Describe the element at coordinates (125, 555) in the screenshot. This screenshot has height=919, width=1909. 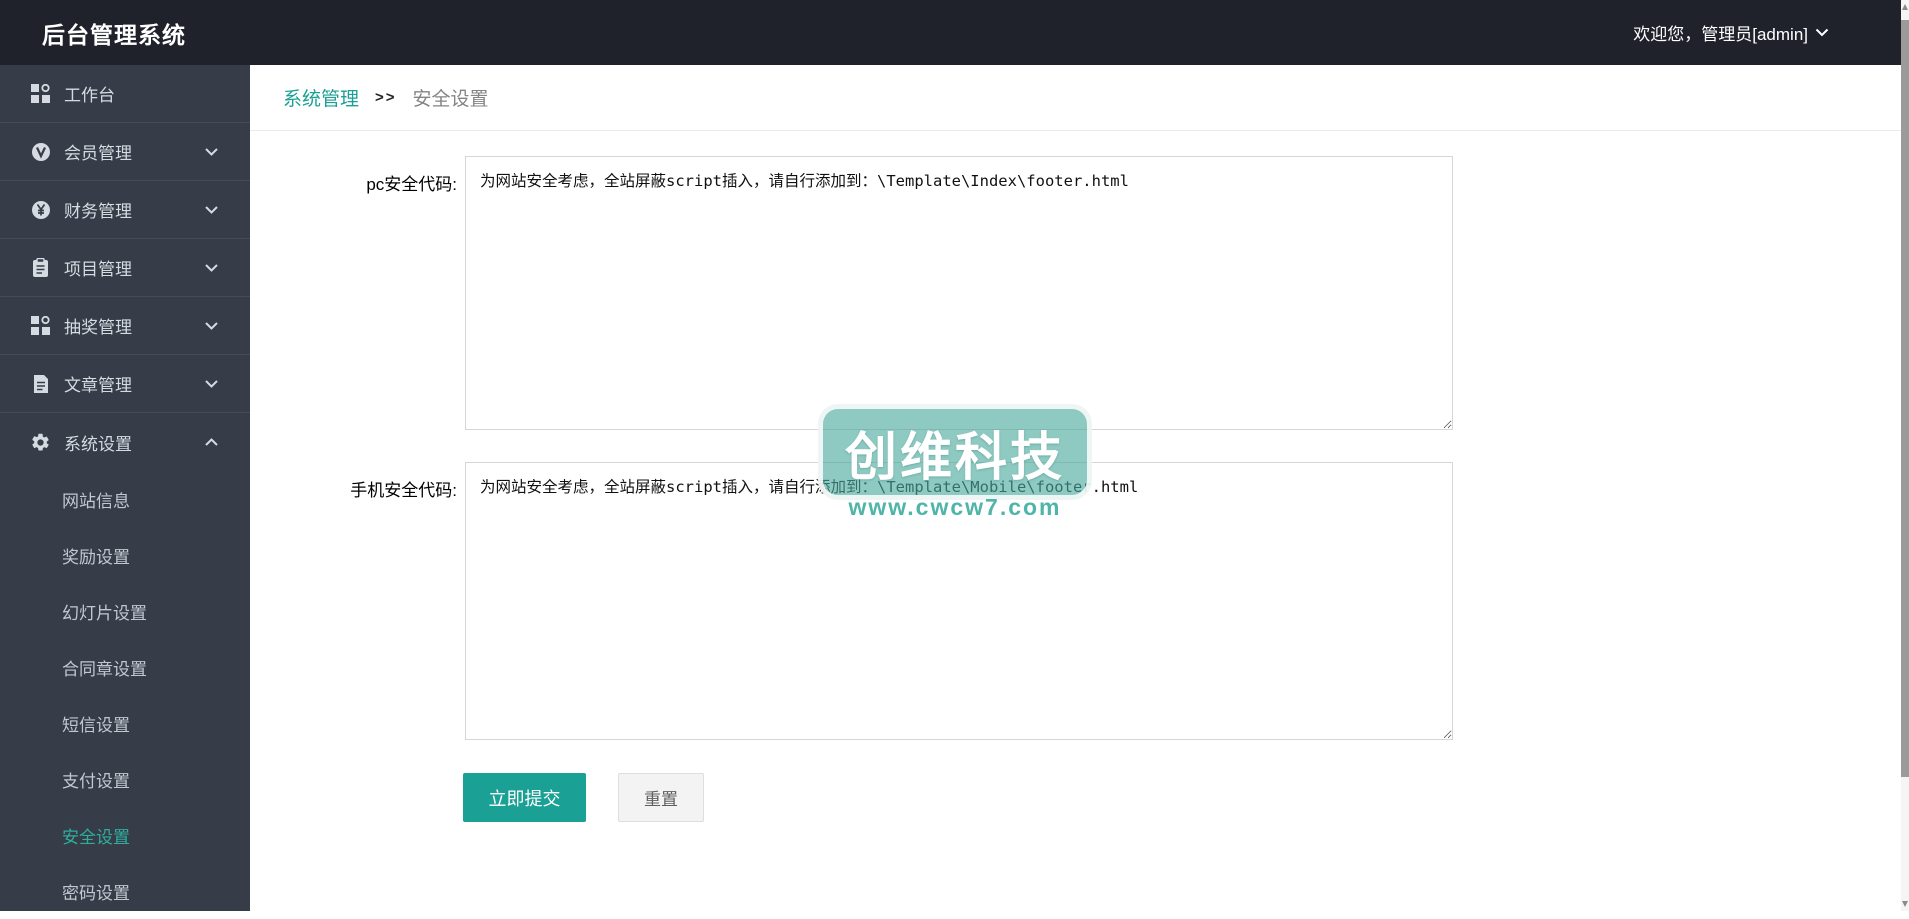
I see `submenu-item-reward-settings: 奖励设置` at that location.